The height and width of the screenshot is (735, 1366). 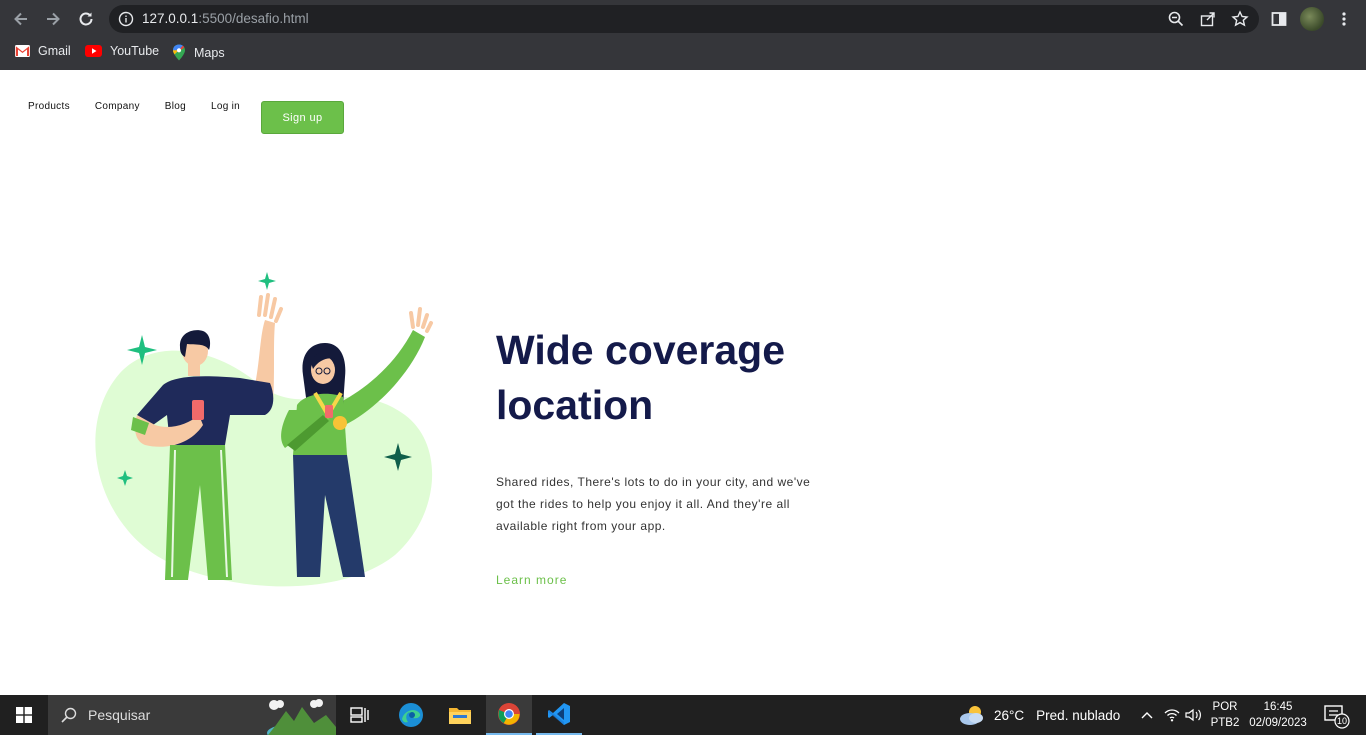 What do you see at coordinates (1225, 723) in the screenshot?
I see `keyboard-layout: PTB2` at bounding box center [1225, 723].